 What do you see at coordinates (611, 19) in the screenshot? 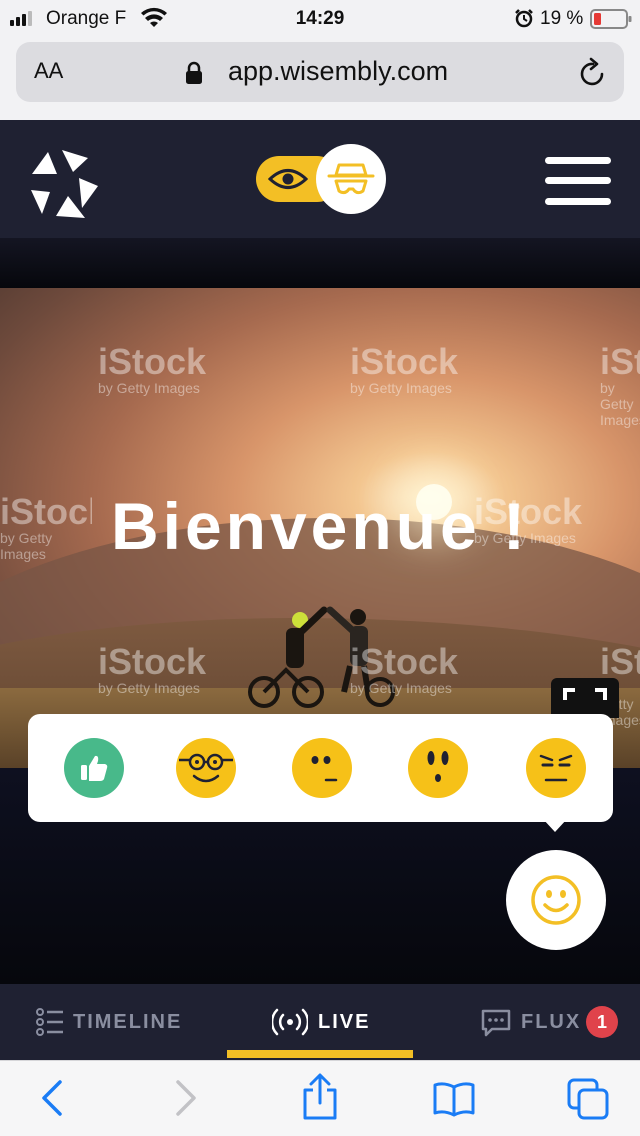
I see `battery-icon` at bounding box center [611, 19].